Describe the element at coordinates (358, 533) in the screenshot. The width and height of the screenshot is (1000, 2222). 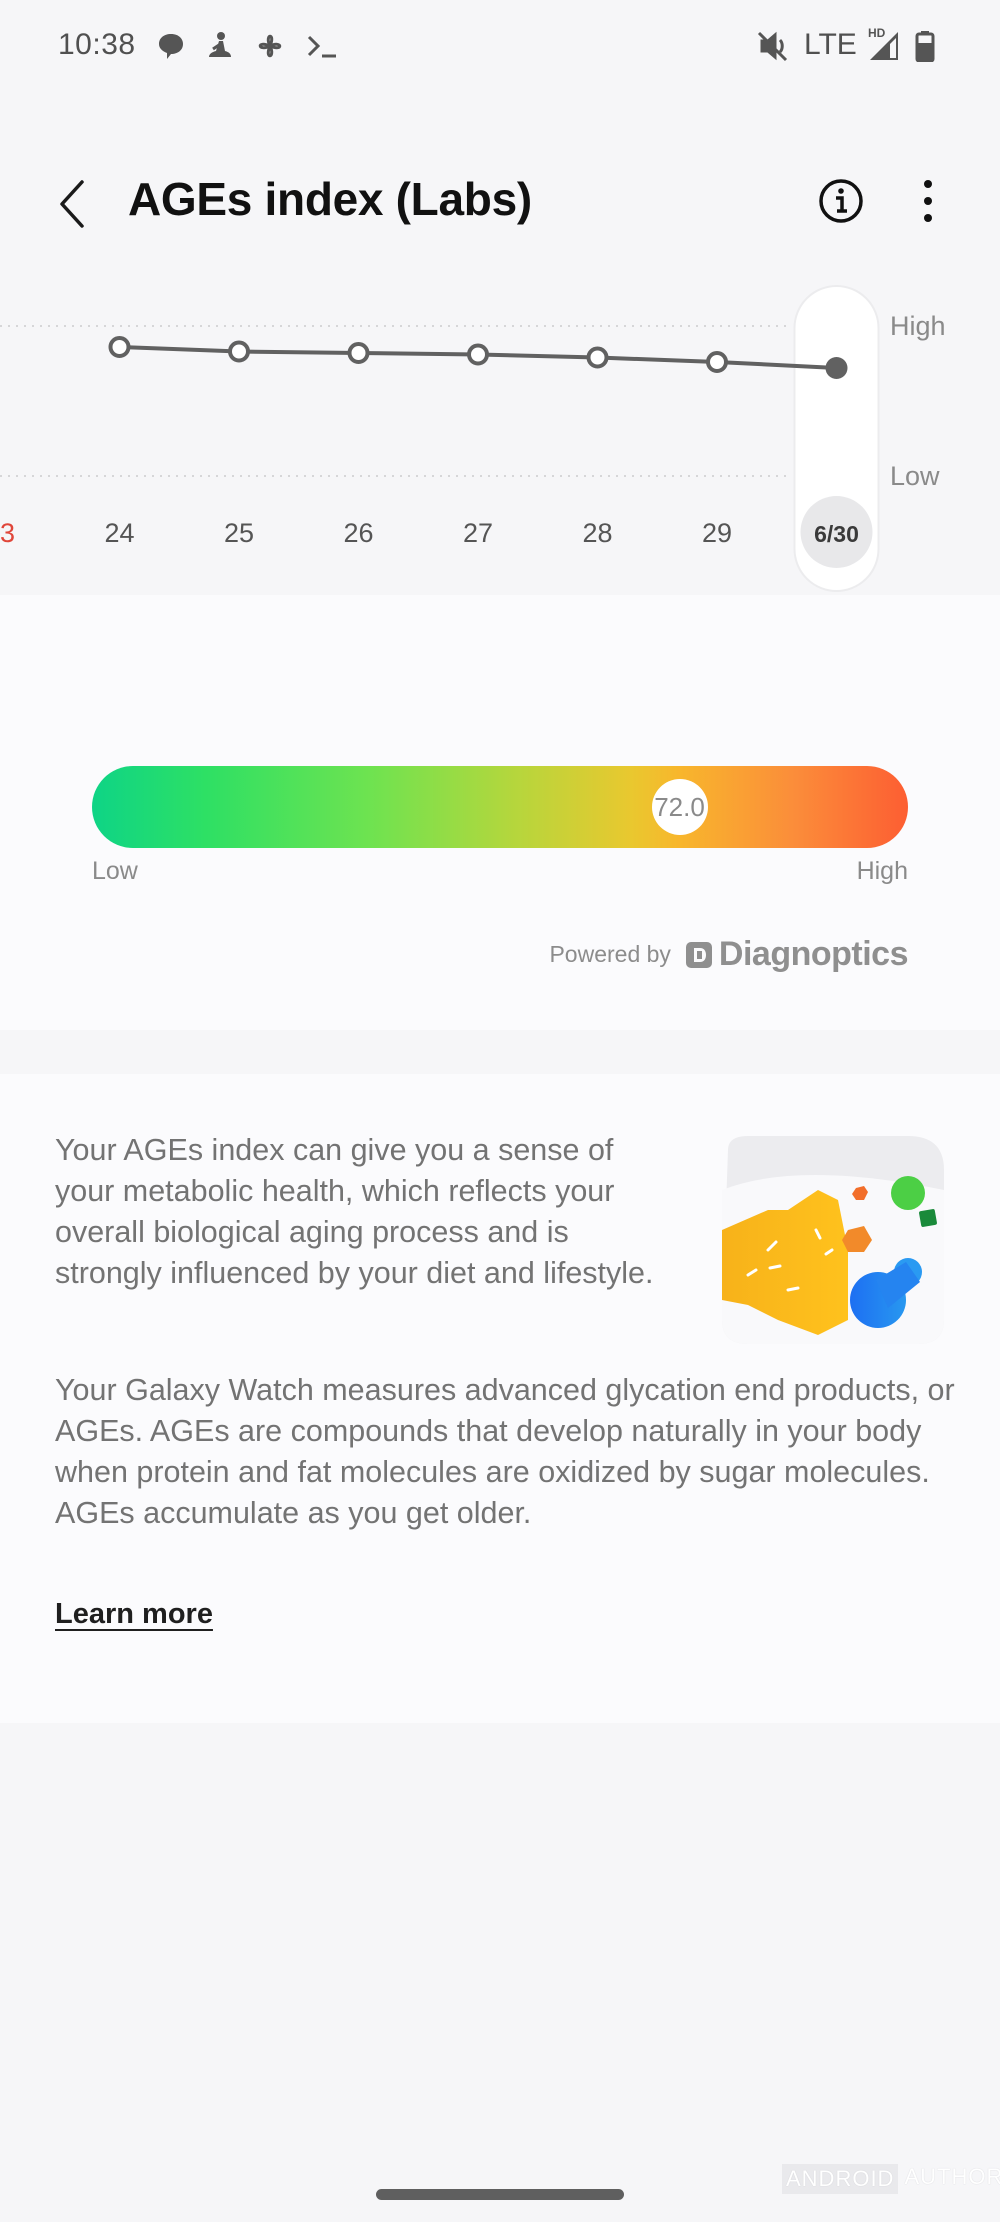
I see `x-label-26: 26` at that location.